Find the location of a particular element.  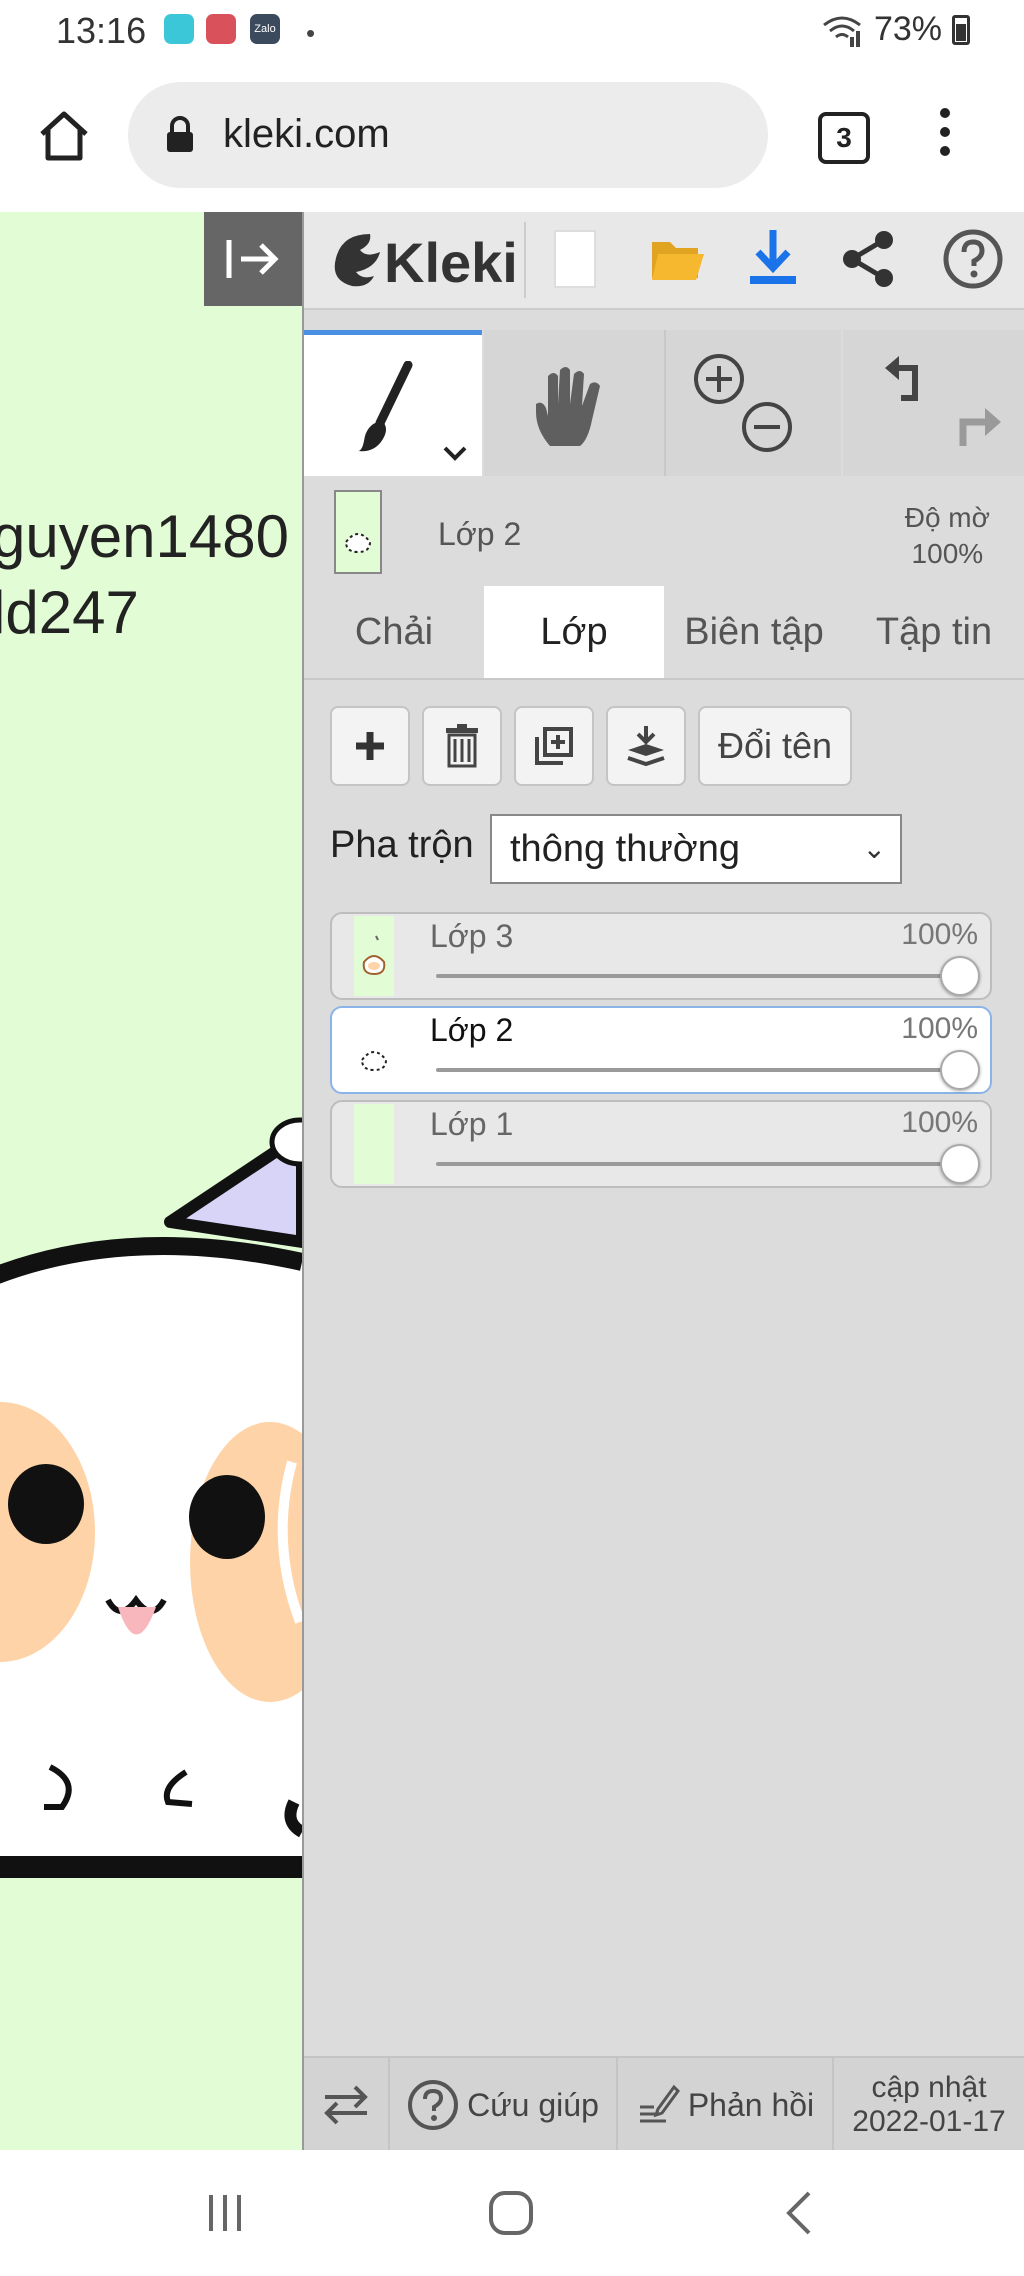

layer-name: Lớp 3 is located at coordinates (472, 936).